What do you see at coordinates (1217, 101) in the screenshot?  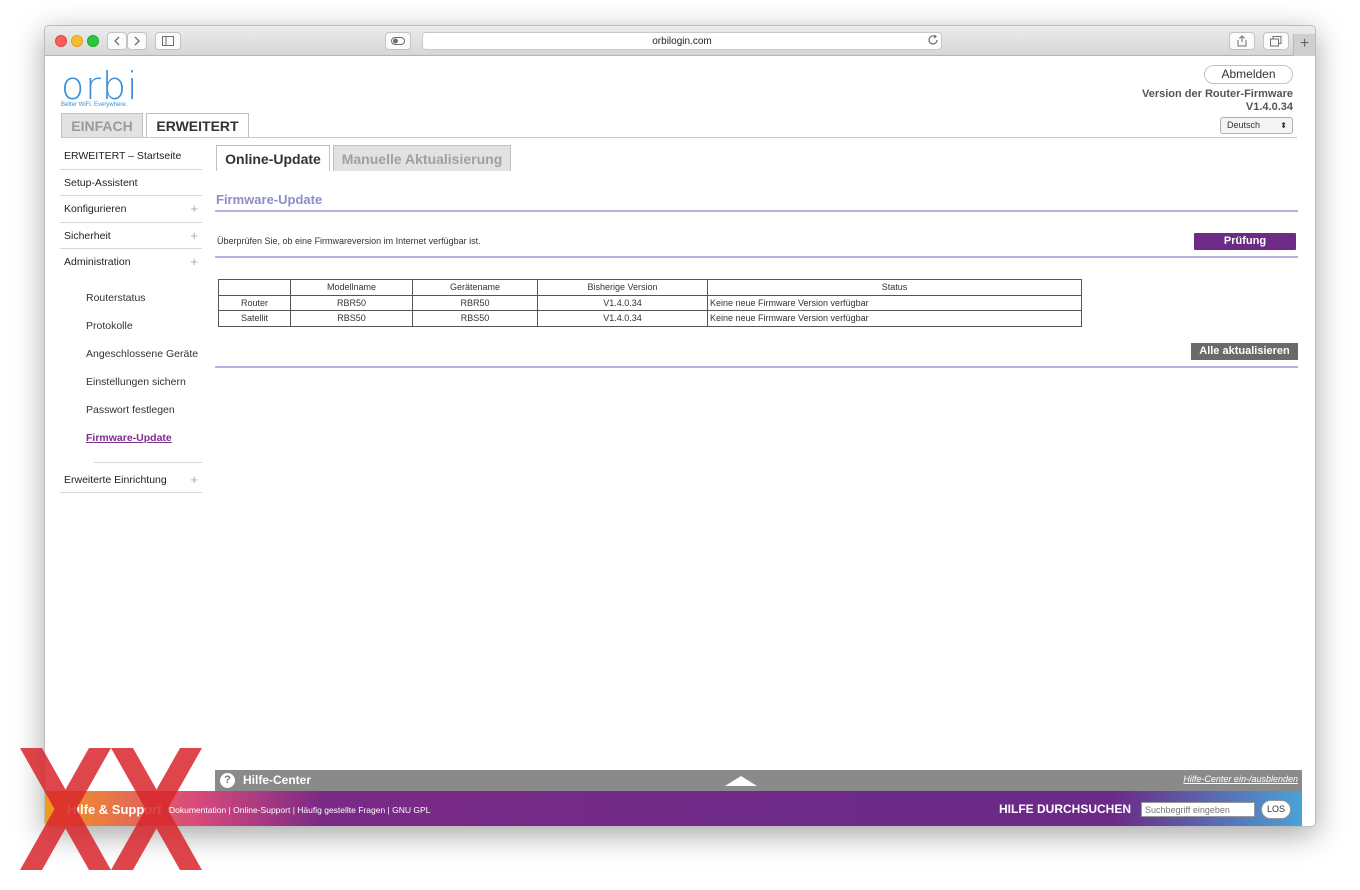 I see `firmware-version-info: Version der Router-Firmware V1.4.0.34` at bounding box center [1217, 101].